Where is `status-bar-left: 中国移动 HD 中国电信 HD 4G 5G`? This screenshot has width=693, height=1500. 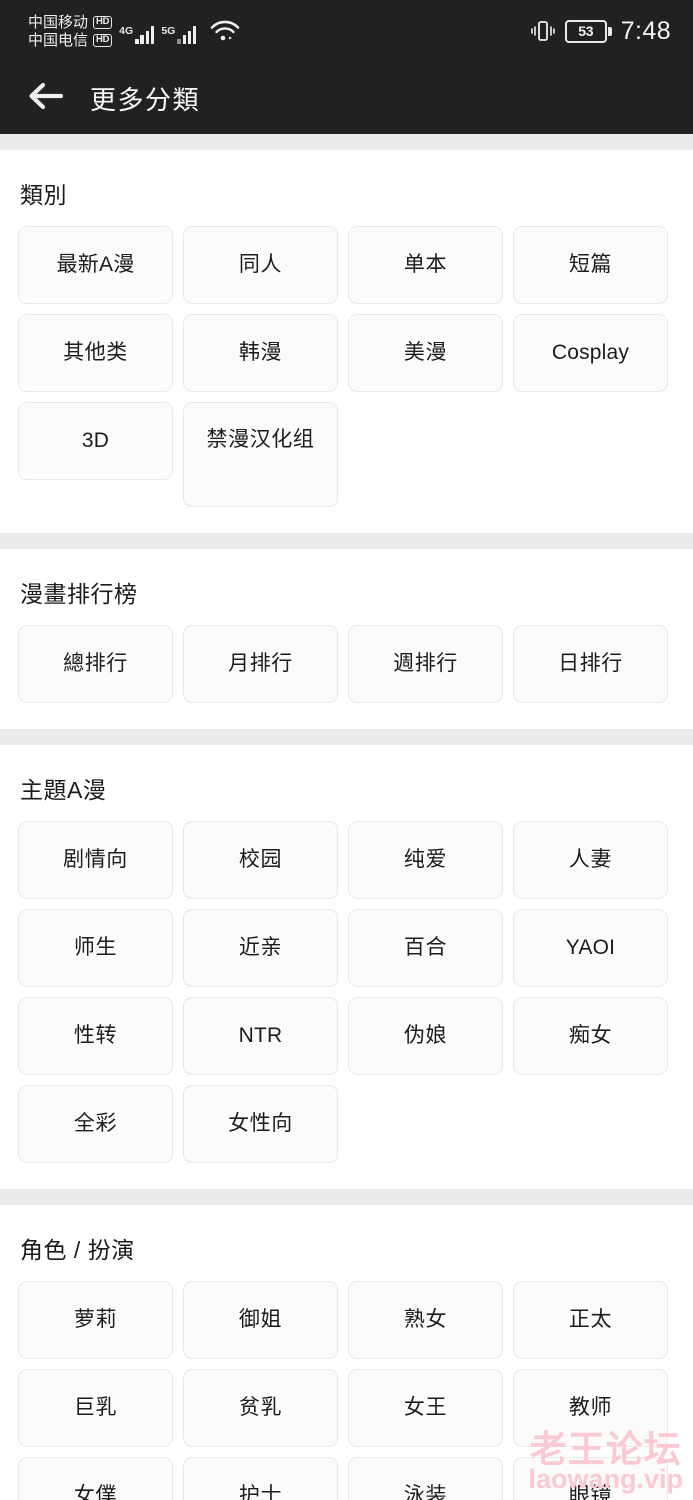 status-bar-left: 中国移动 HD 中国电信 HD 4G 5G is located at coordinates (134, 31).